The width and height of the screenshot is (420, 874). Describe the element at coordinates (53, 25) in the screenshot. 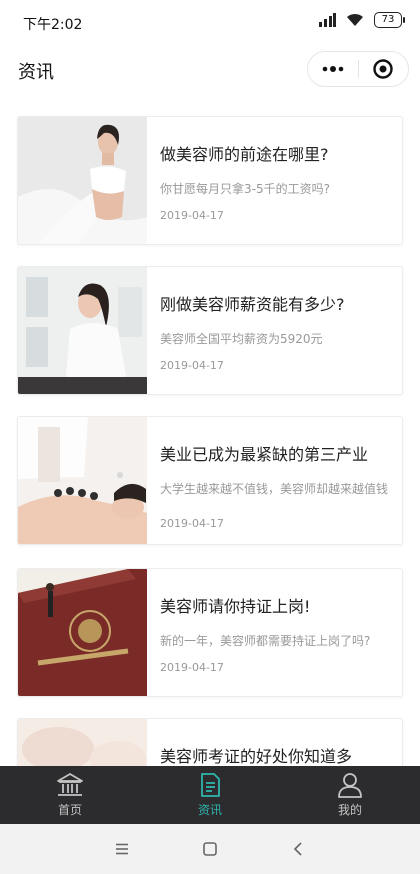

I see `status-time: 下午2:02` at that location.